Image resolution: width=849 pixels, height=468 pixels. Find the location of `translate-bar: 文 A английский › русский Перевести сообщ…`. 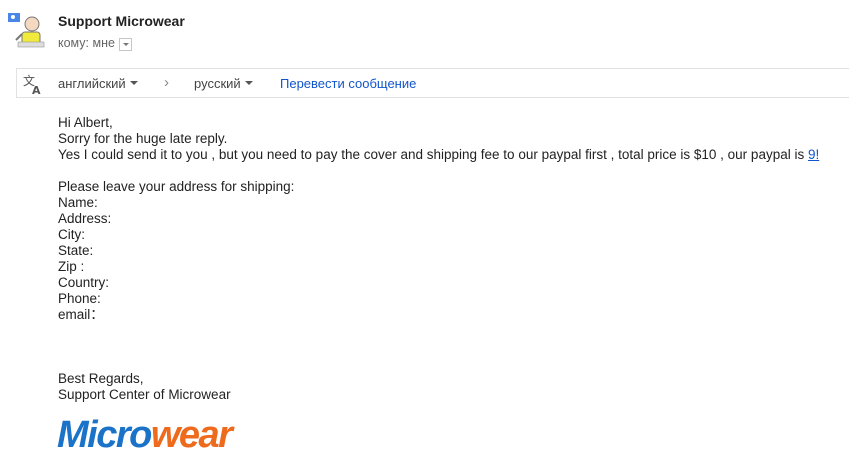

translate-bar: 文 A английский › русский Перевести сообщ… is located at coordinates (432, 83).